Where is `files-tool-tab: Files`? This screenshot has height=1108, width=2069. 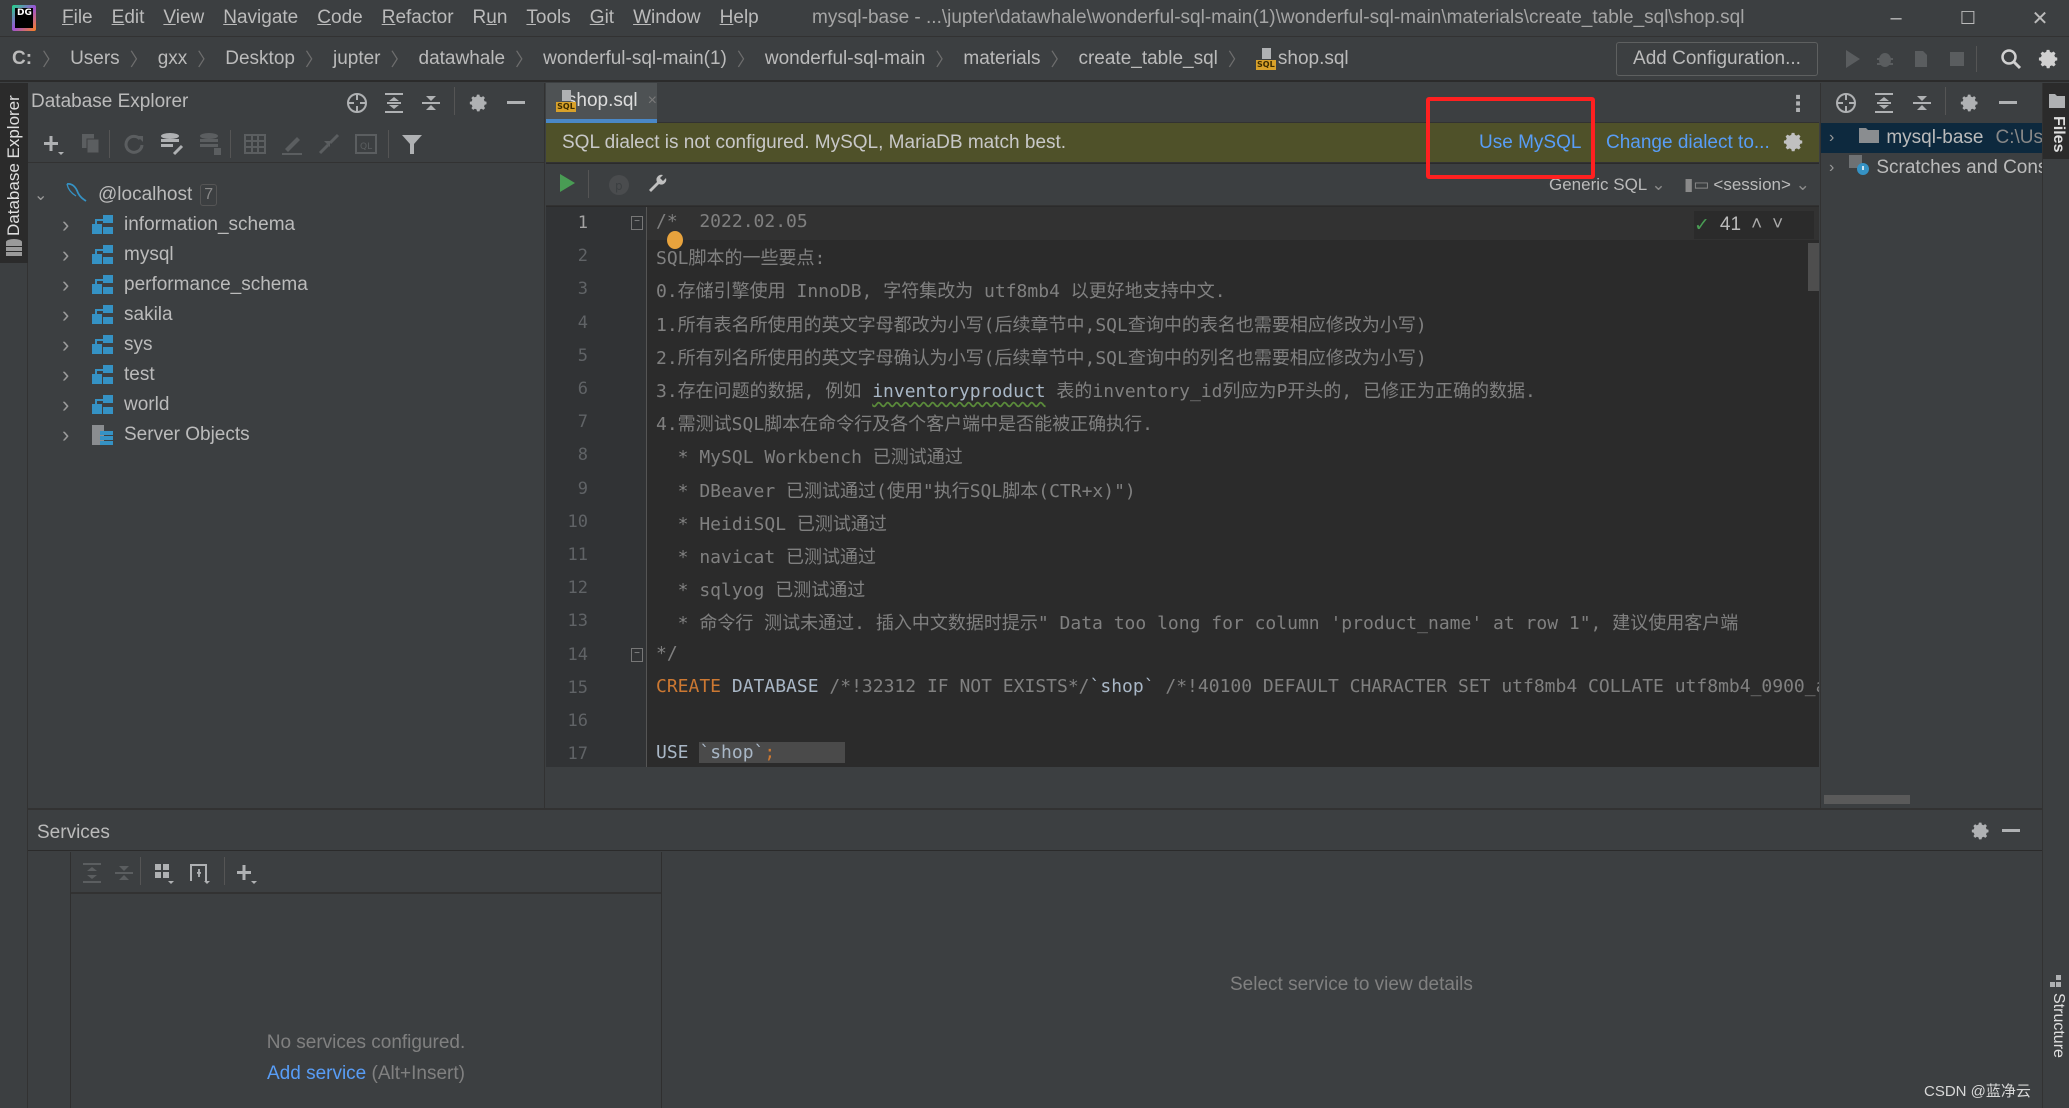 files-tool-tab: Files is located at coordinates (2056, 121).